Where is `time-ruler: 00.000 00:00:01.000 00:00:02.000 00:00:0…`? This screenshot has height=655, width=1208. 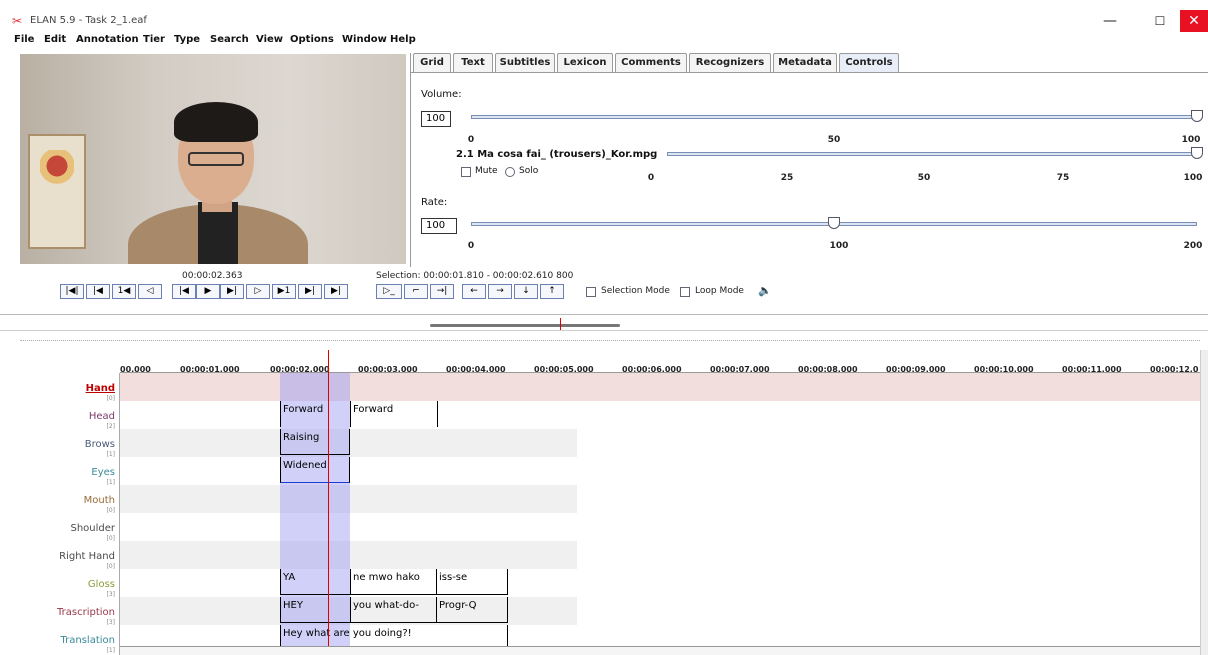 time-ruler: 00.000 00:00:01.000 00:00:02.000 00:00:0… is located at coordinates (660, 362).